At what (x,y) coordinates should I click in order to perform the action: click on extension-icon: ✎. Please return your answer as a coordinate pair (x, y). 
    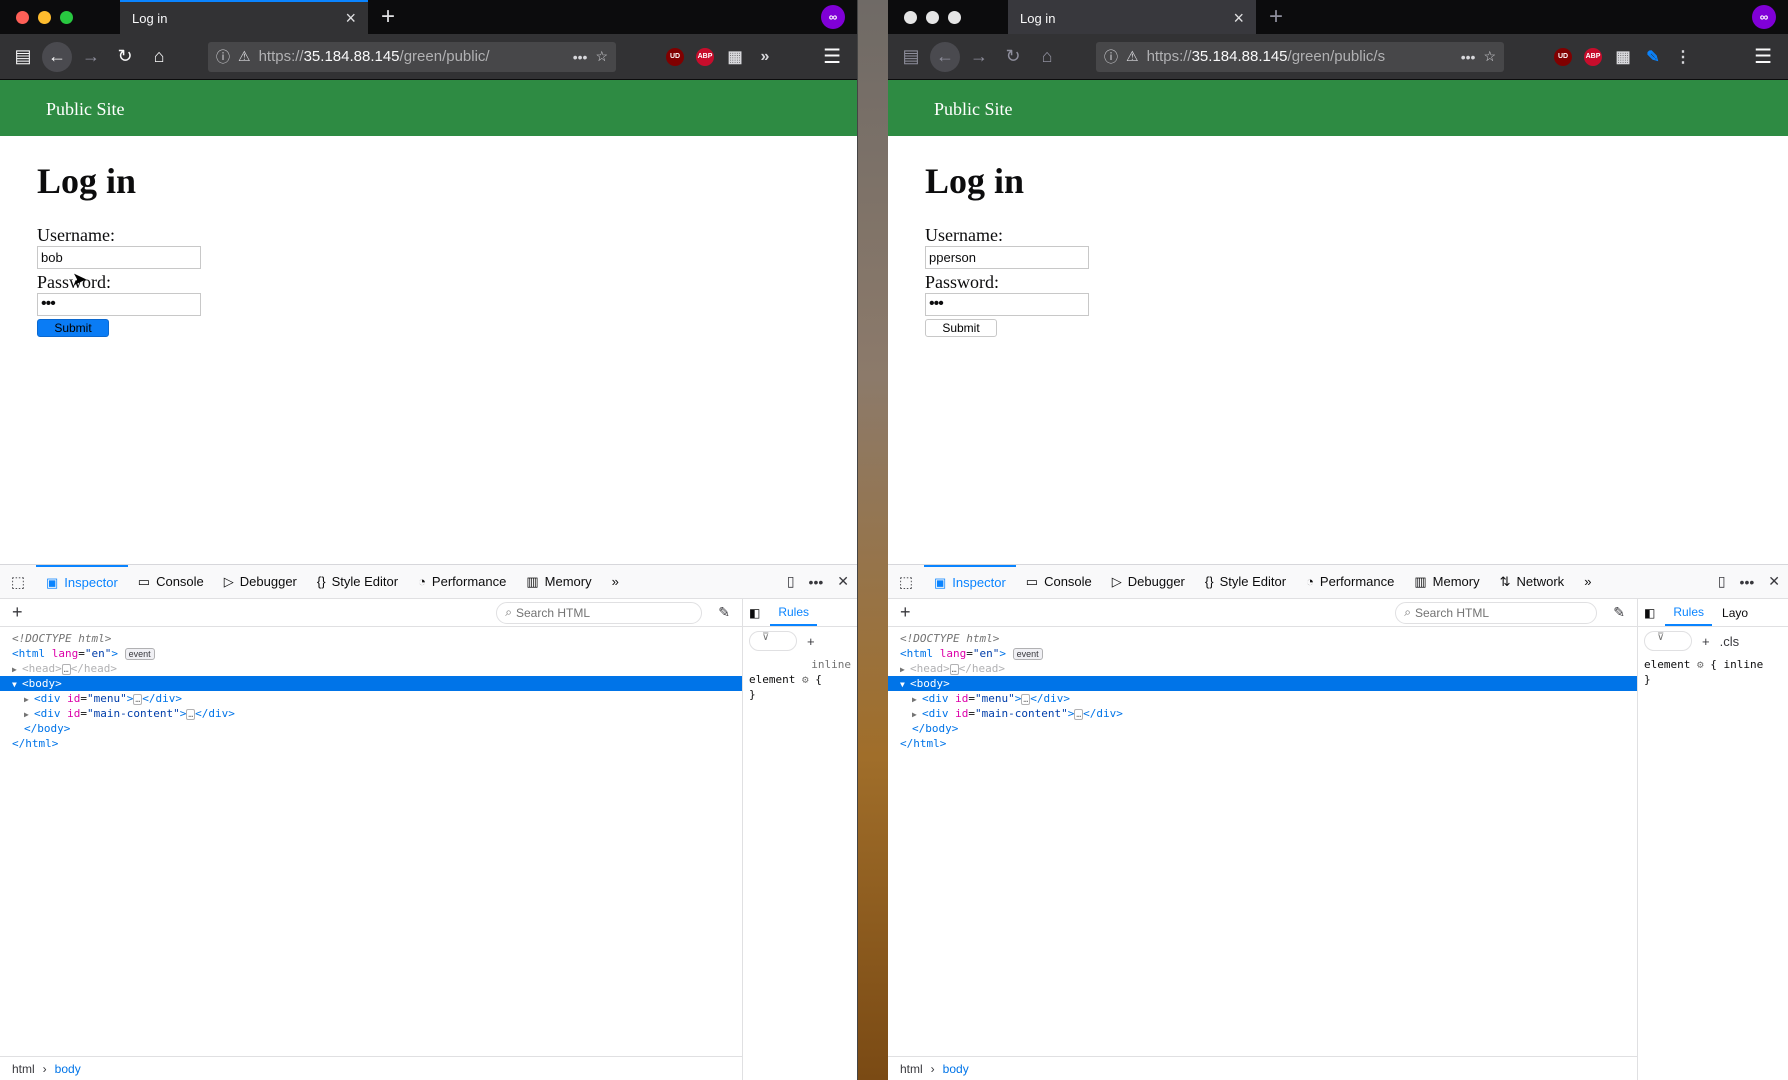
    Looking at the image, I should click on (1653, 57).